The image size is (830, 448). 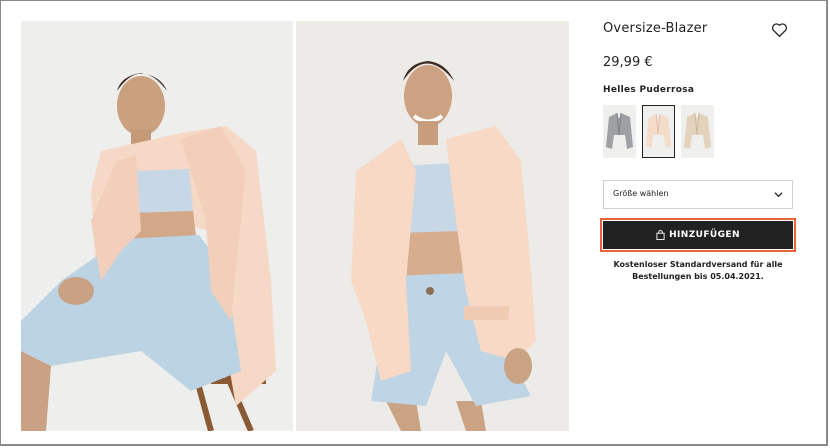 I want to click on favorite-heart-icon, so click(x=779, y=30).